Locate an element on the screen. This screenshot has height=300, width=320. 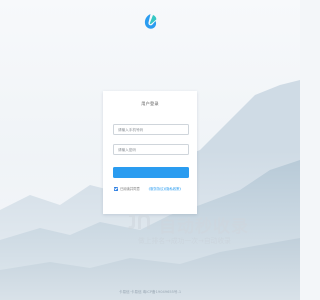
watermark-logo-icon is located at coordinates (139, 222).